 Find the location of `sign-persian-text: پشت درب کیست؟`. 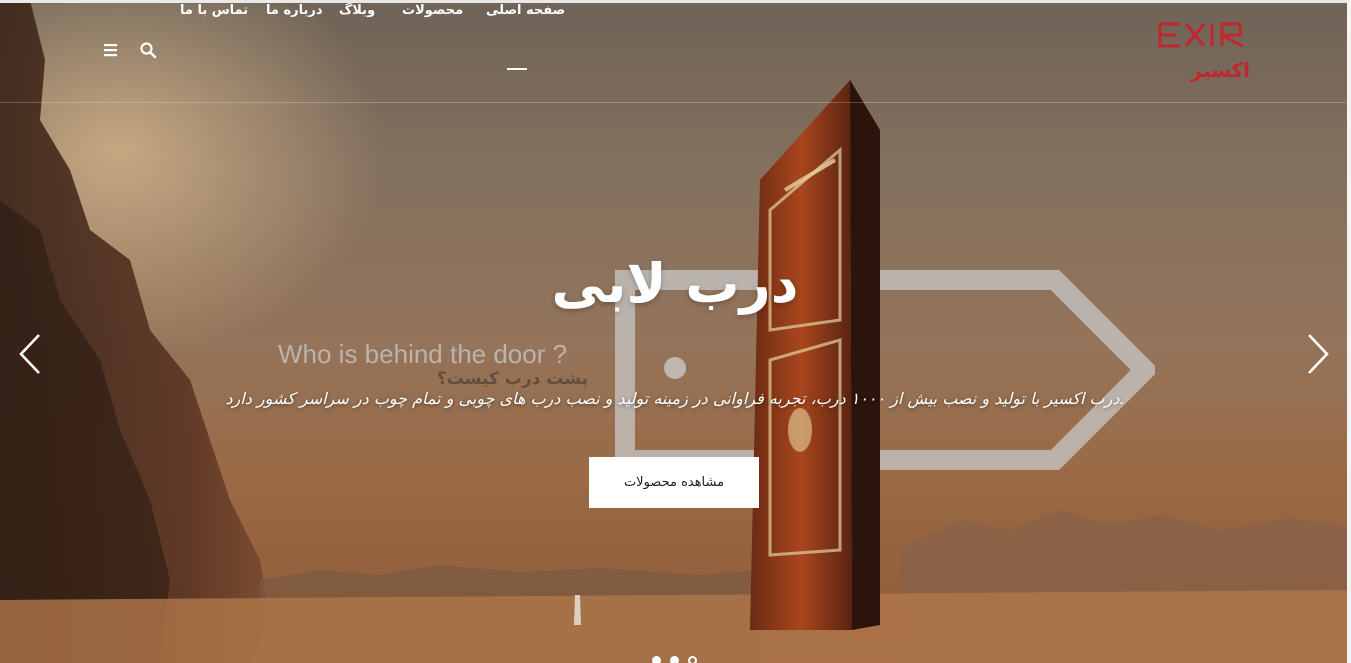

sign-persian-text: پشت درب کیست؟ is located at coordinates (512, 379).